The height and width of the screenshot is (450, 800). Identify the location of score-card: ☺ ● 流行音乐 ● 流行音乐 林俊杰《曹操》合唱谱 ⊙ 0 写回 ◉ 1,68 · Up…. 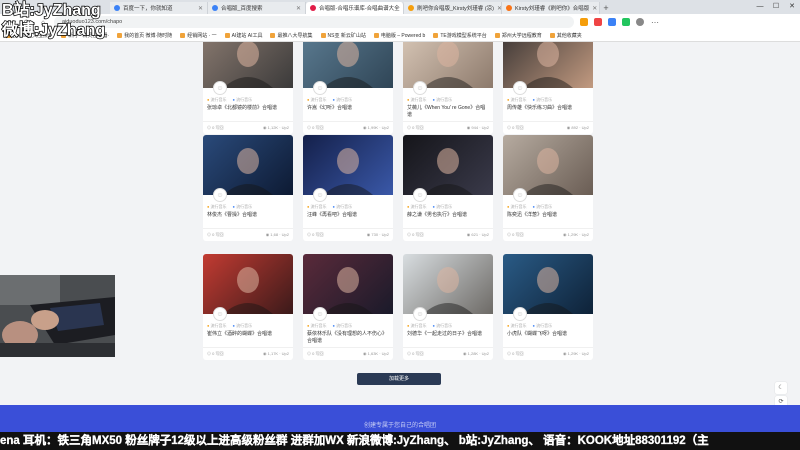
(248, 188).